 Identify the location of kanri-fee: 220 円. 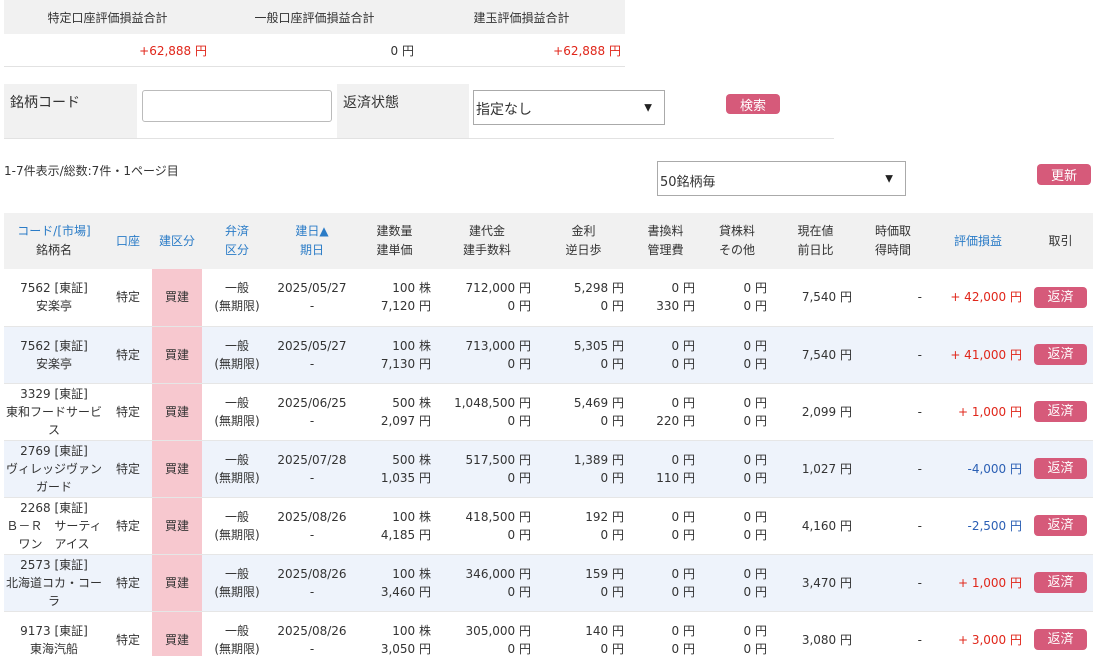
(675, 420).